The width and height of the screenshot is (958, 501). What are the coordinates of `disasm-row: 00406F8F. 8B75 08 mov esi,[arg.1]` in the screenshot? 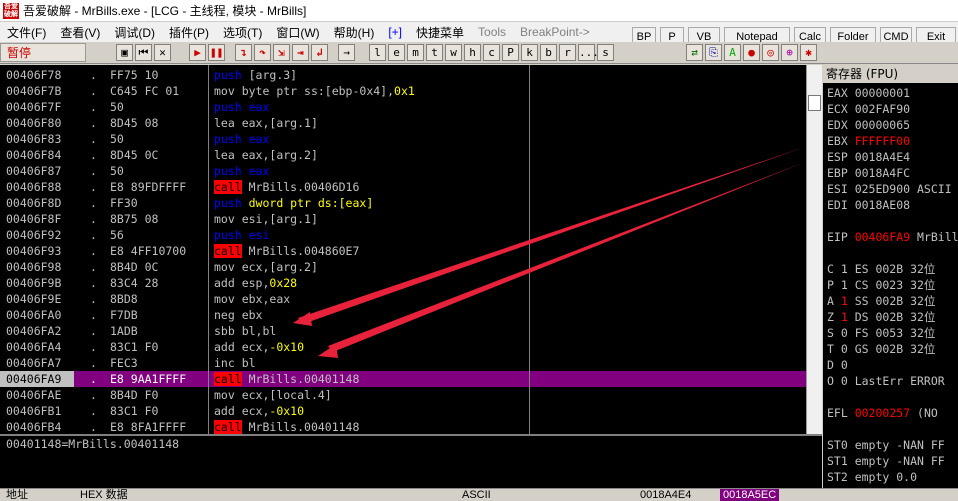 It's located at (403, 219).